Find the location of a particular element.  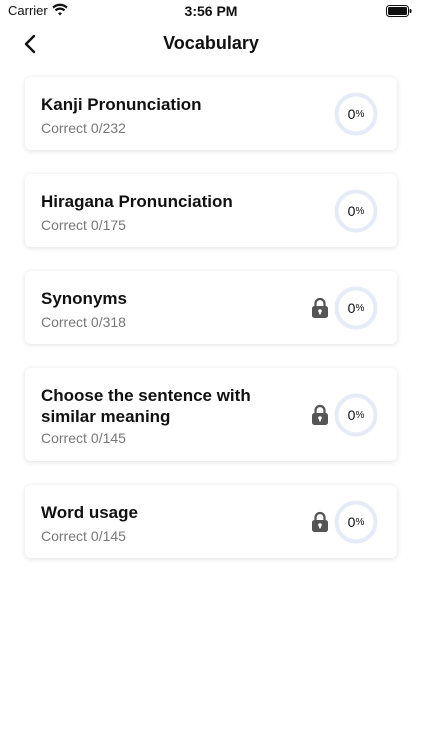

page-title: Vocabulary is located at coordinates (211, 43).